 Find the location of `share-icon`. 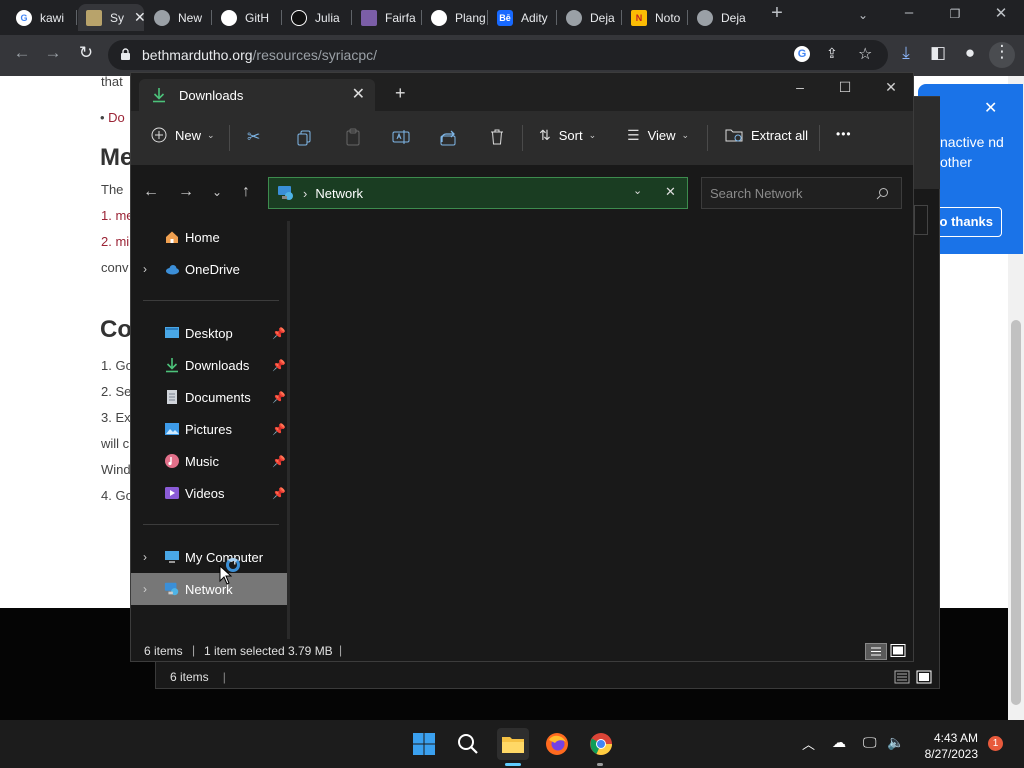

share-icon is located at coordinates (449, 137).